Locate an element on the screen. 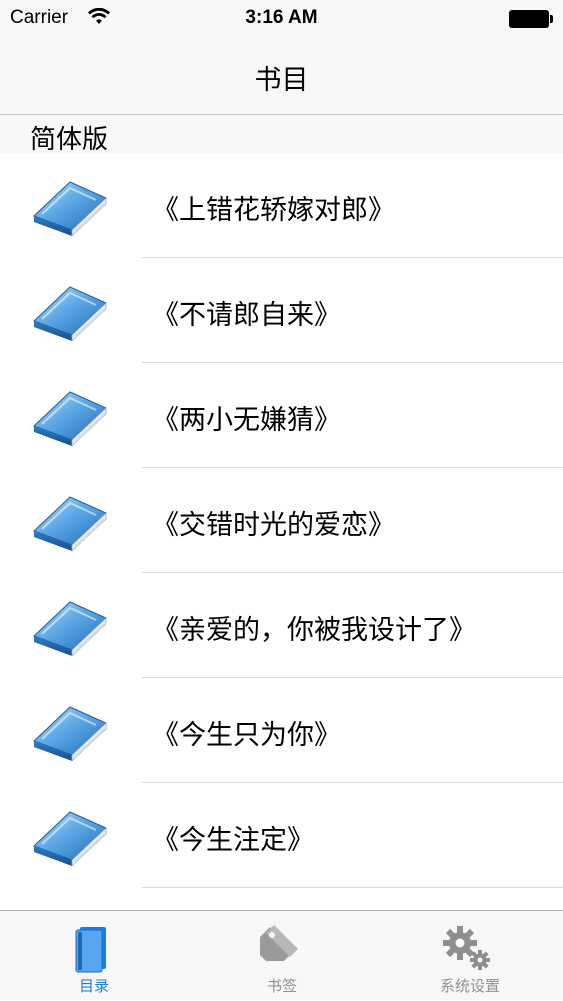 This screenshot has width=563, height=1001. list-item: 《今生注定》 is located at coordinates (281, 835).